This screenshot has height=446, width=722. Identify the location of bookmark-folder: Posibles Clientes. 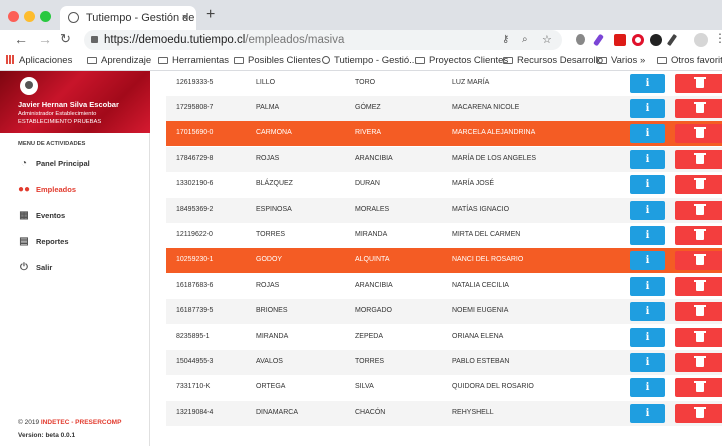
(277, 60).